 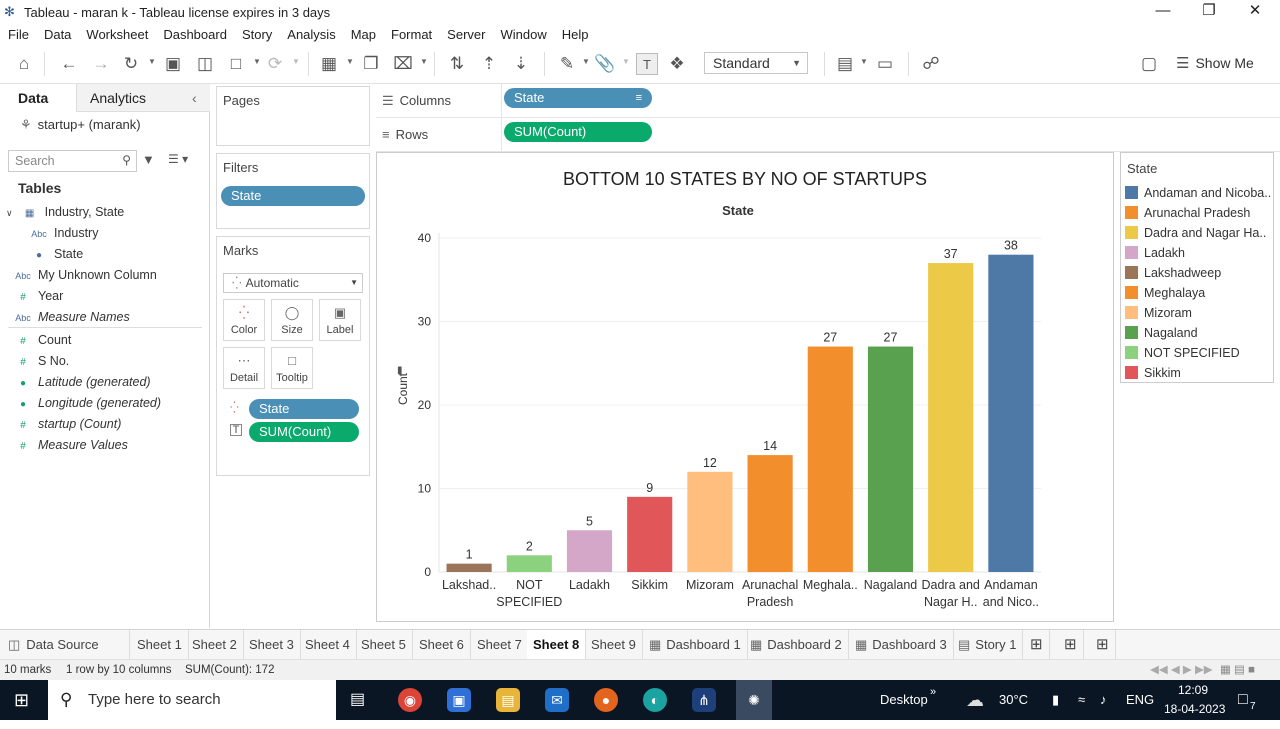 I want to click on new-worksheet-tab-icon: ⊞, so click(x=1037, y=645).